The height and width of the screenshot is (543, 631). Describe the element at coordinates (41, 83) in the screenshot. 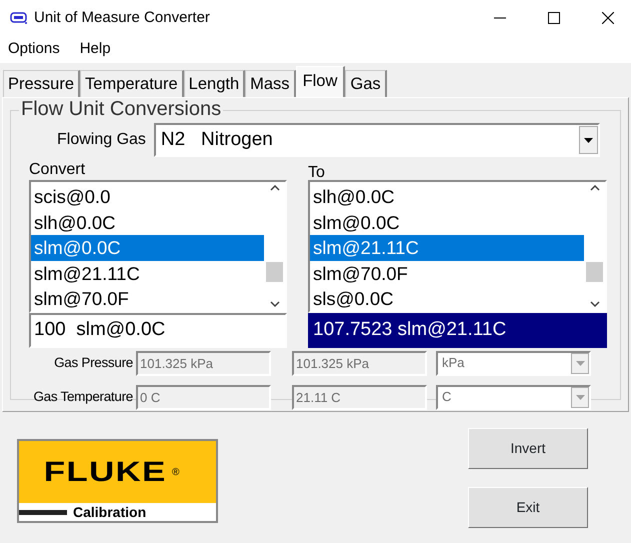

I see `tab: Pressure` at that location.